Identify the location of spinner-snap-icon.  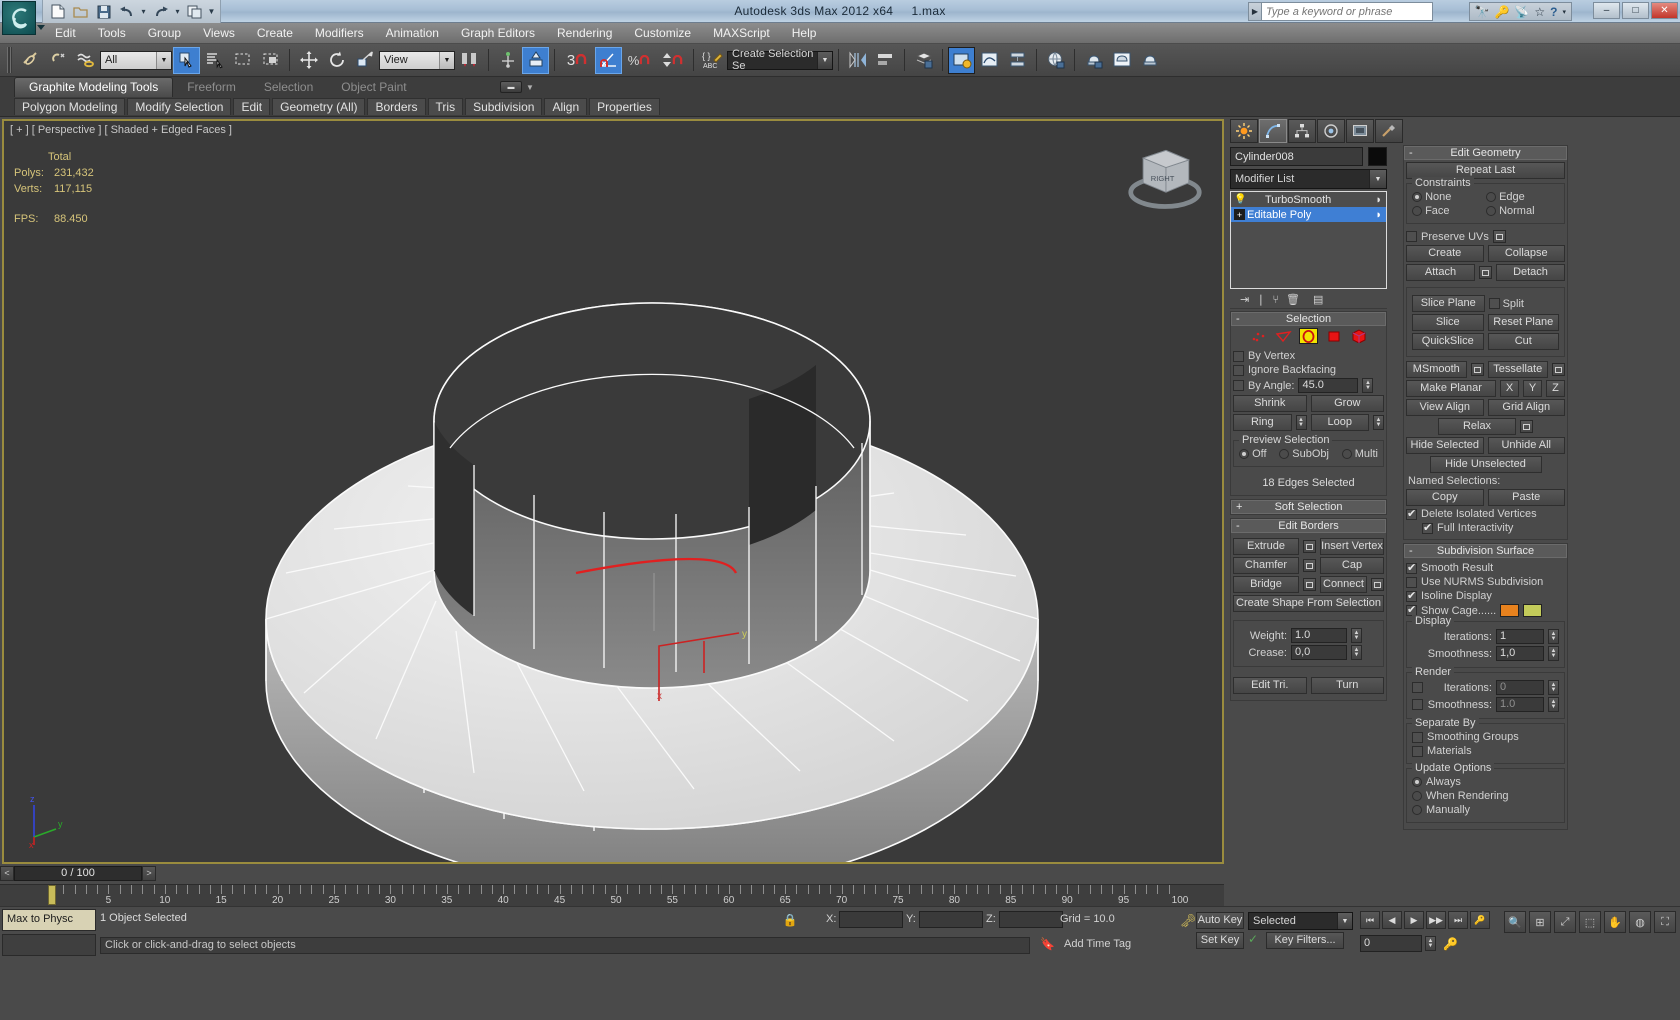
(672, 60).